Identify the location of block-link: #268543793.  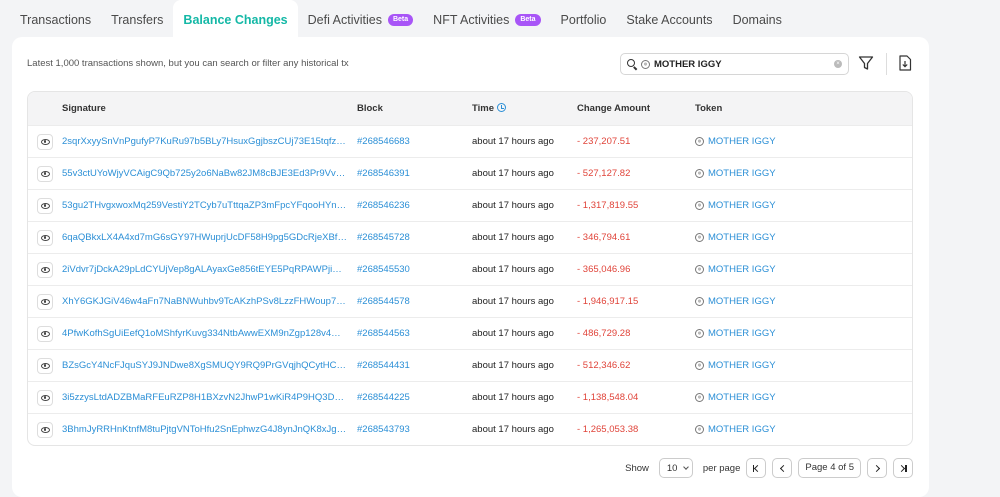
(414, 429).